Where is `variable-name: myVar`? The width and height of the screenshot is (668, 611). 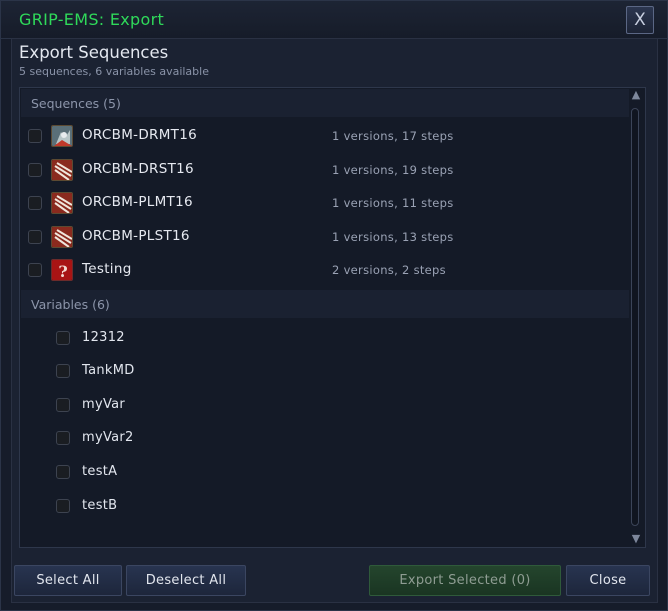
variable-name: myVar is located at coordinates (104, 404).